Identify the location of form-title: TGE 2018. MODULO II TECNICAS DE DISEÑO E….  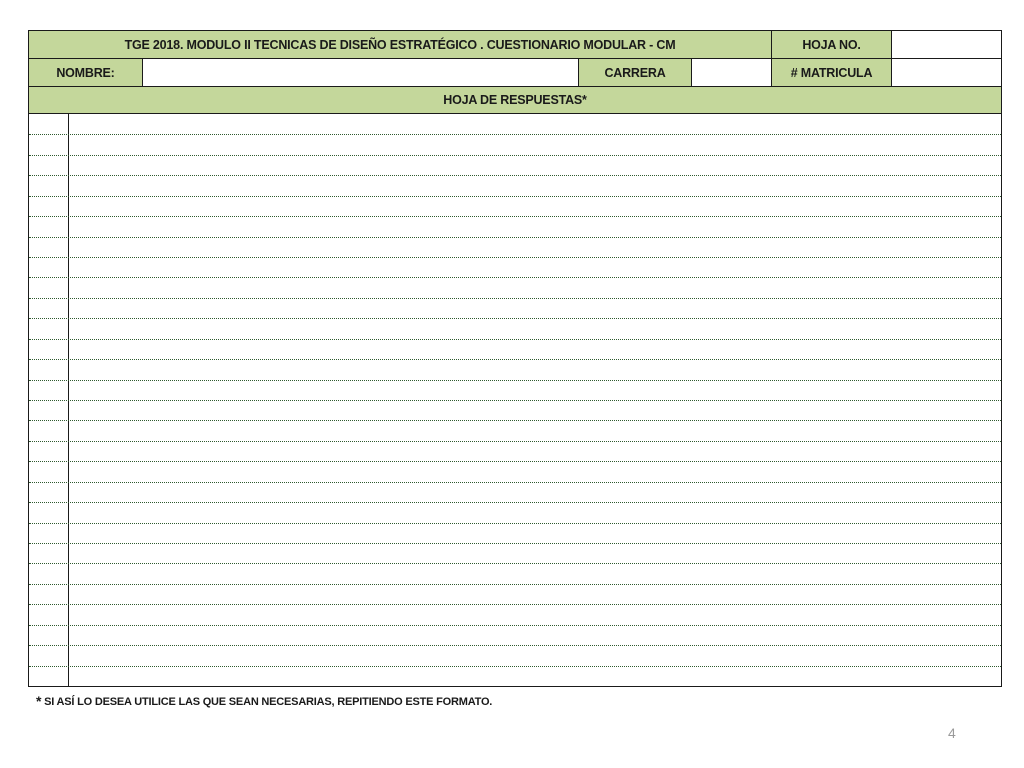
(400, 45).